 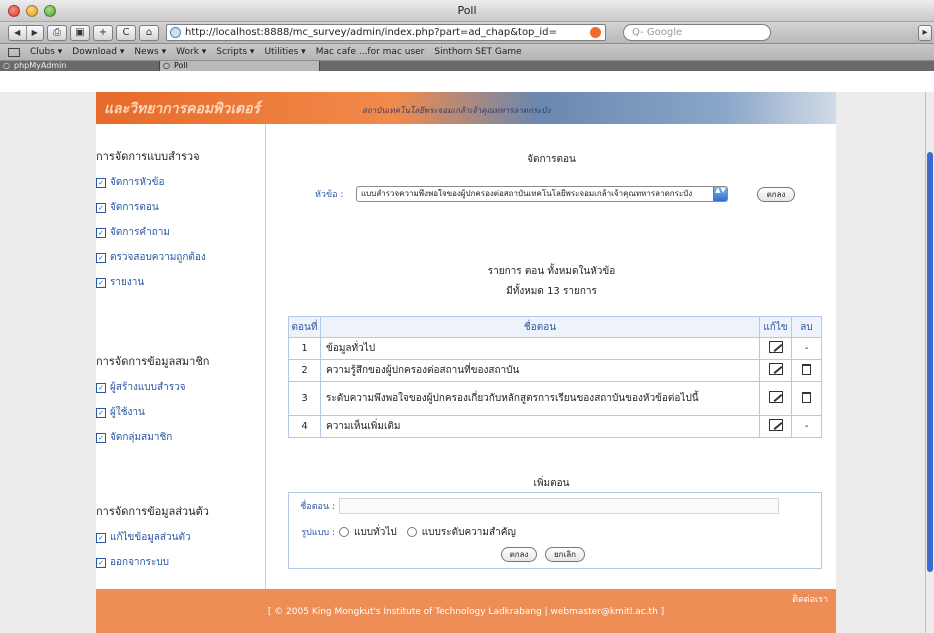 I want to click on name-row: ชื่อตอน :, so click(x=555, y=506).